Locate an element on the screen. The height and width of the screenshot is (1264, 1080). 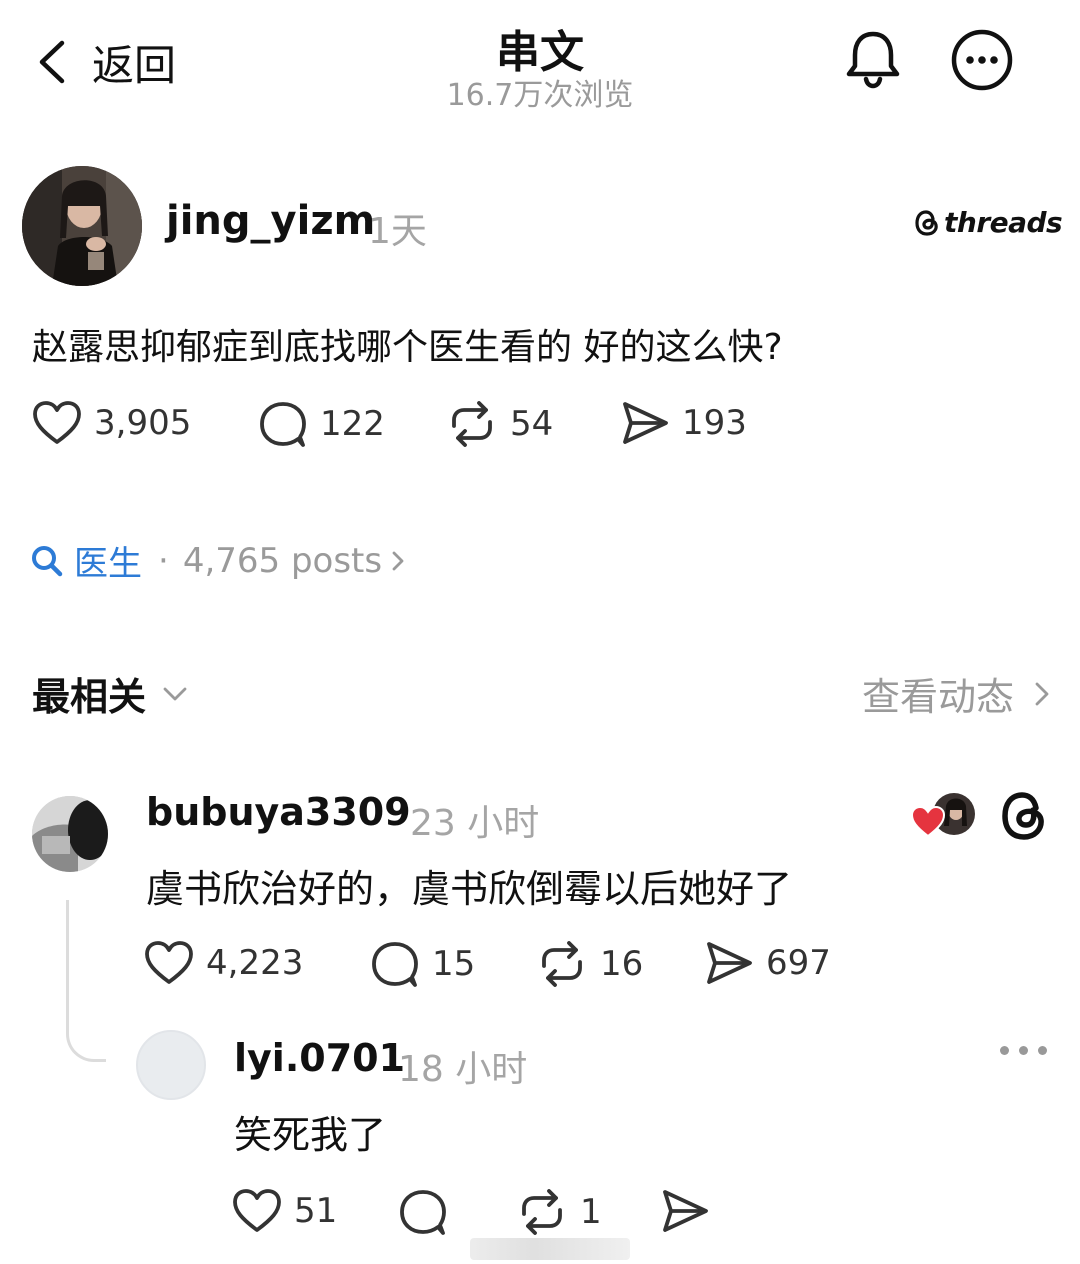
share-button: 193 is located at coordinates (683, 423).